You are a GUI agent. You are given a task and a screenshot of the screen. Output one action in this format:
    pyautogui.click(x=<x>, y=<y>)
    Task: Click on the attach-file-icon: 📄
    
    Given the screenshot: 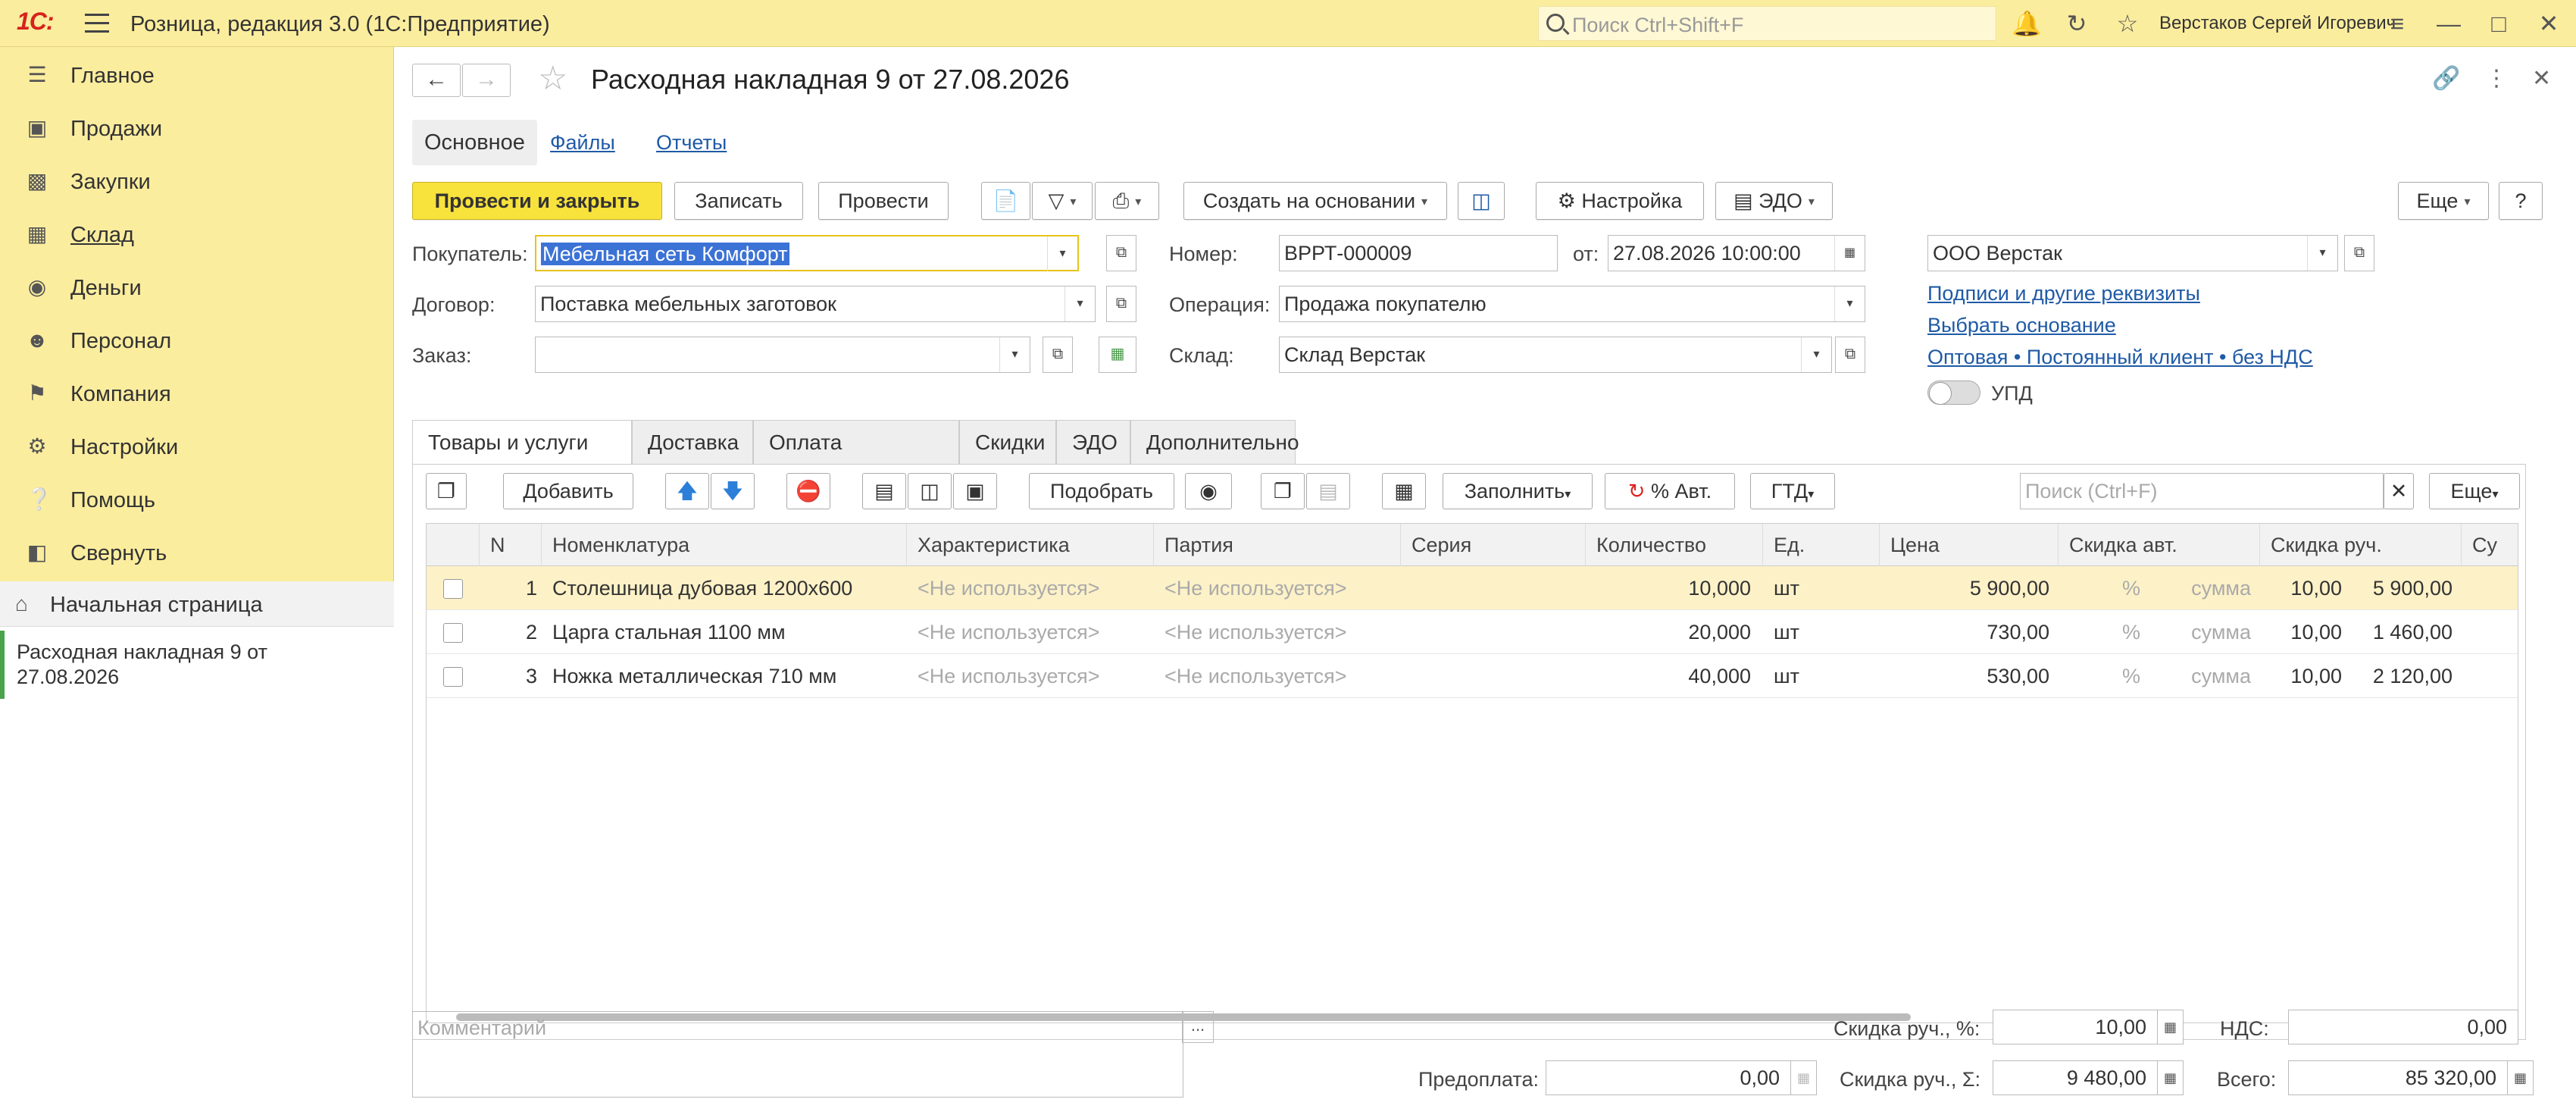 What is the action you would take?
    pyautogui.click(x=1005, y=201)
    